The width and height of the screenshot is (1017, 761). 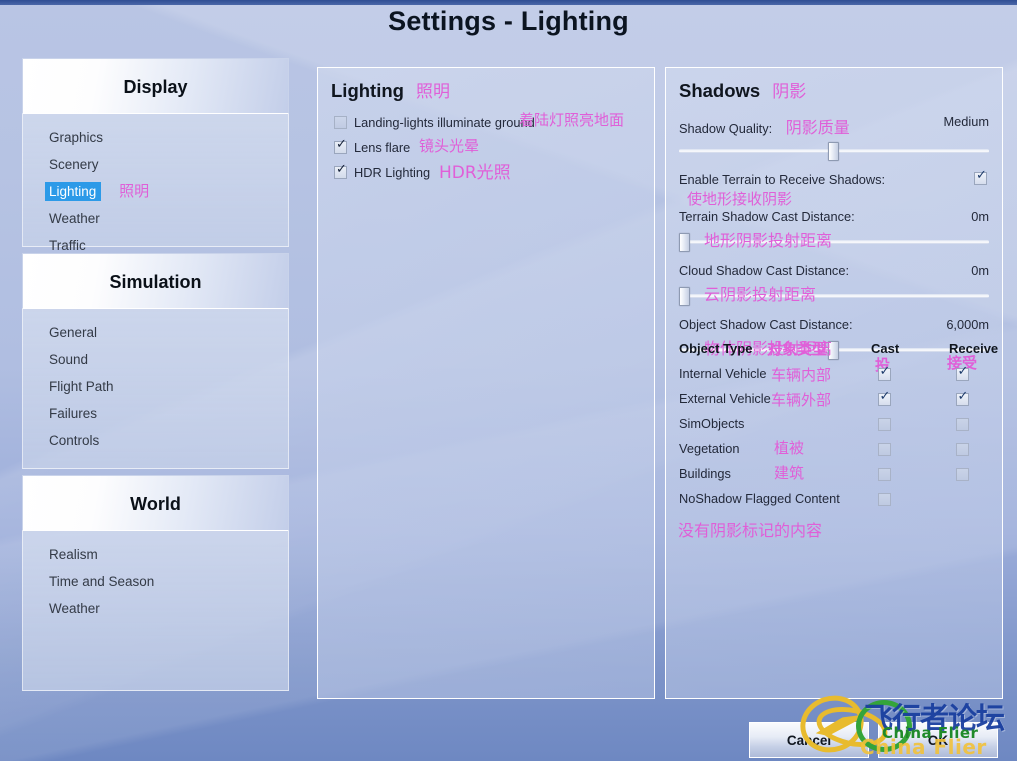 What do you see at coordinates (432, 92) in the screenshot?
I see `lighting-panel-title-cn: 照明` at bounding box center [432, 92].